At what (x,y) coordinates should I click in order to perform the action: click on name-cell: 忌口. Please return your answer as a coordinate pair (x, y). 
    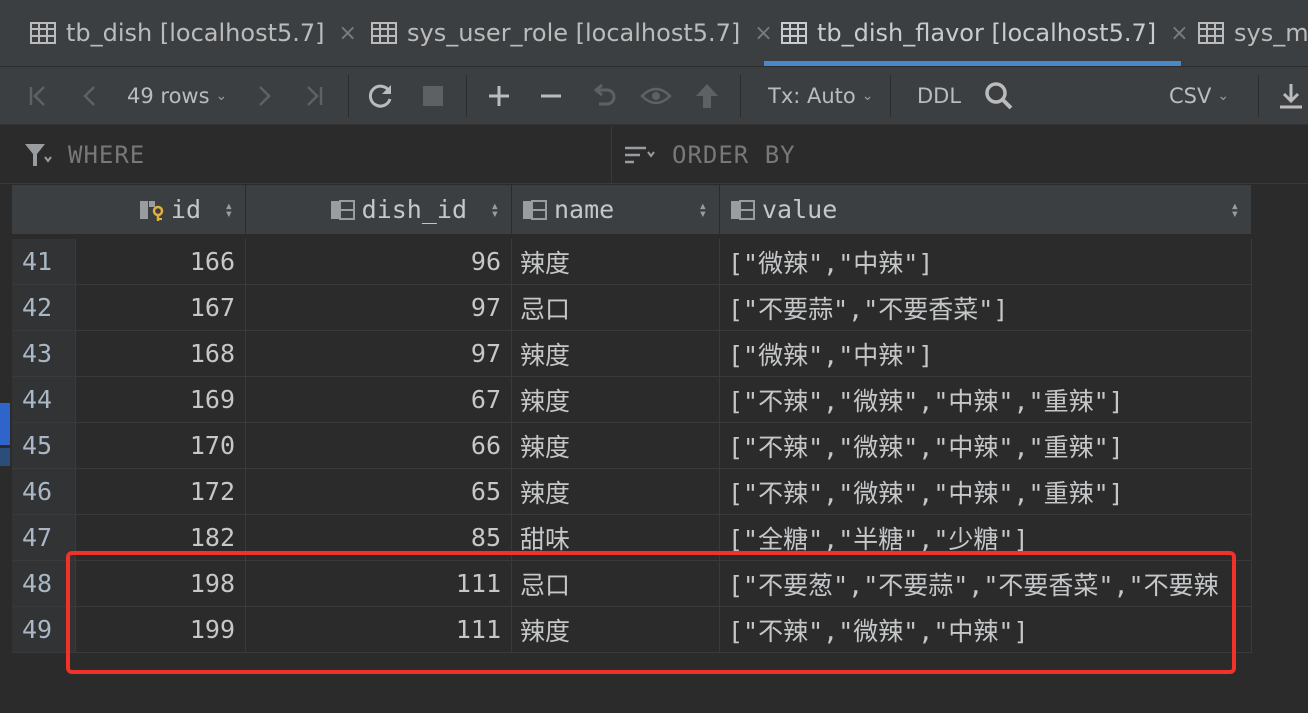
    Looking at the image, I should click on (616, 308).